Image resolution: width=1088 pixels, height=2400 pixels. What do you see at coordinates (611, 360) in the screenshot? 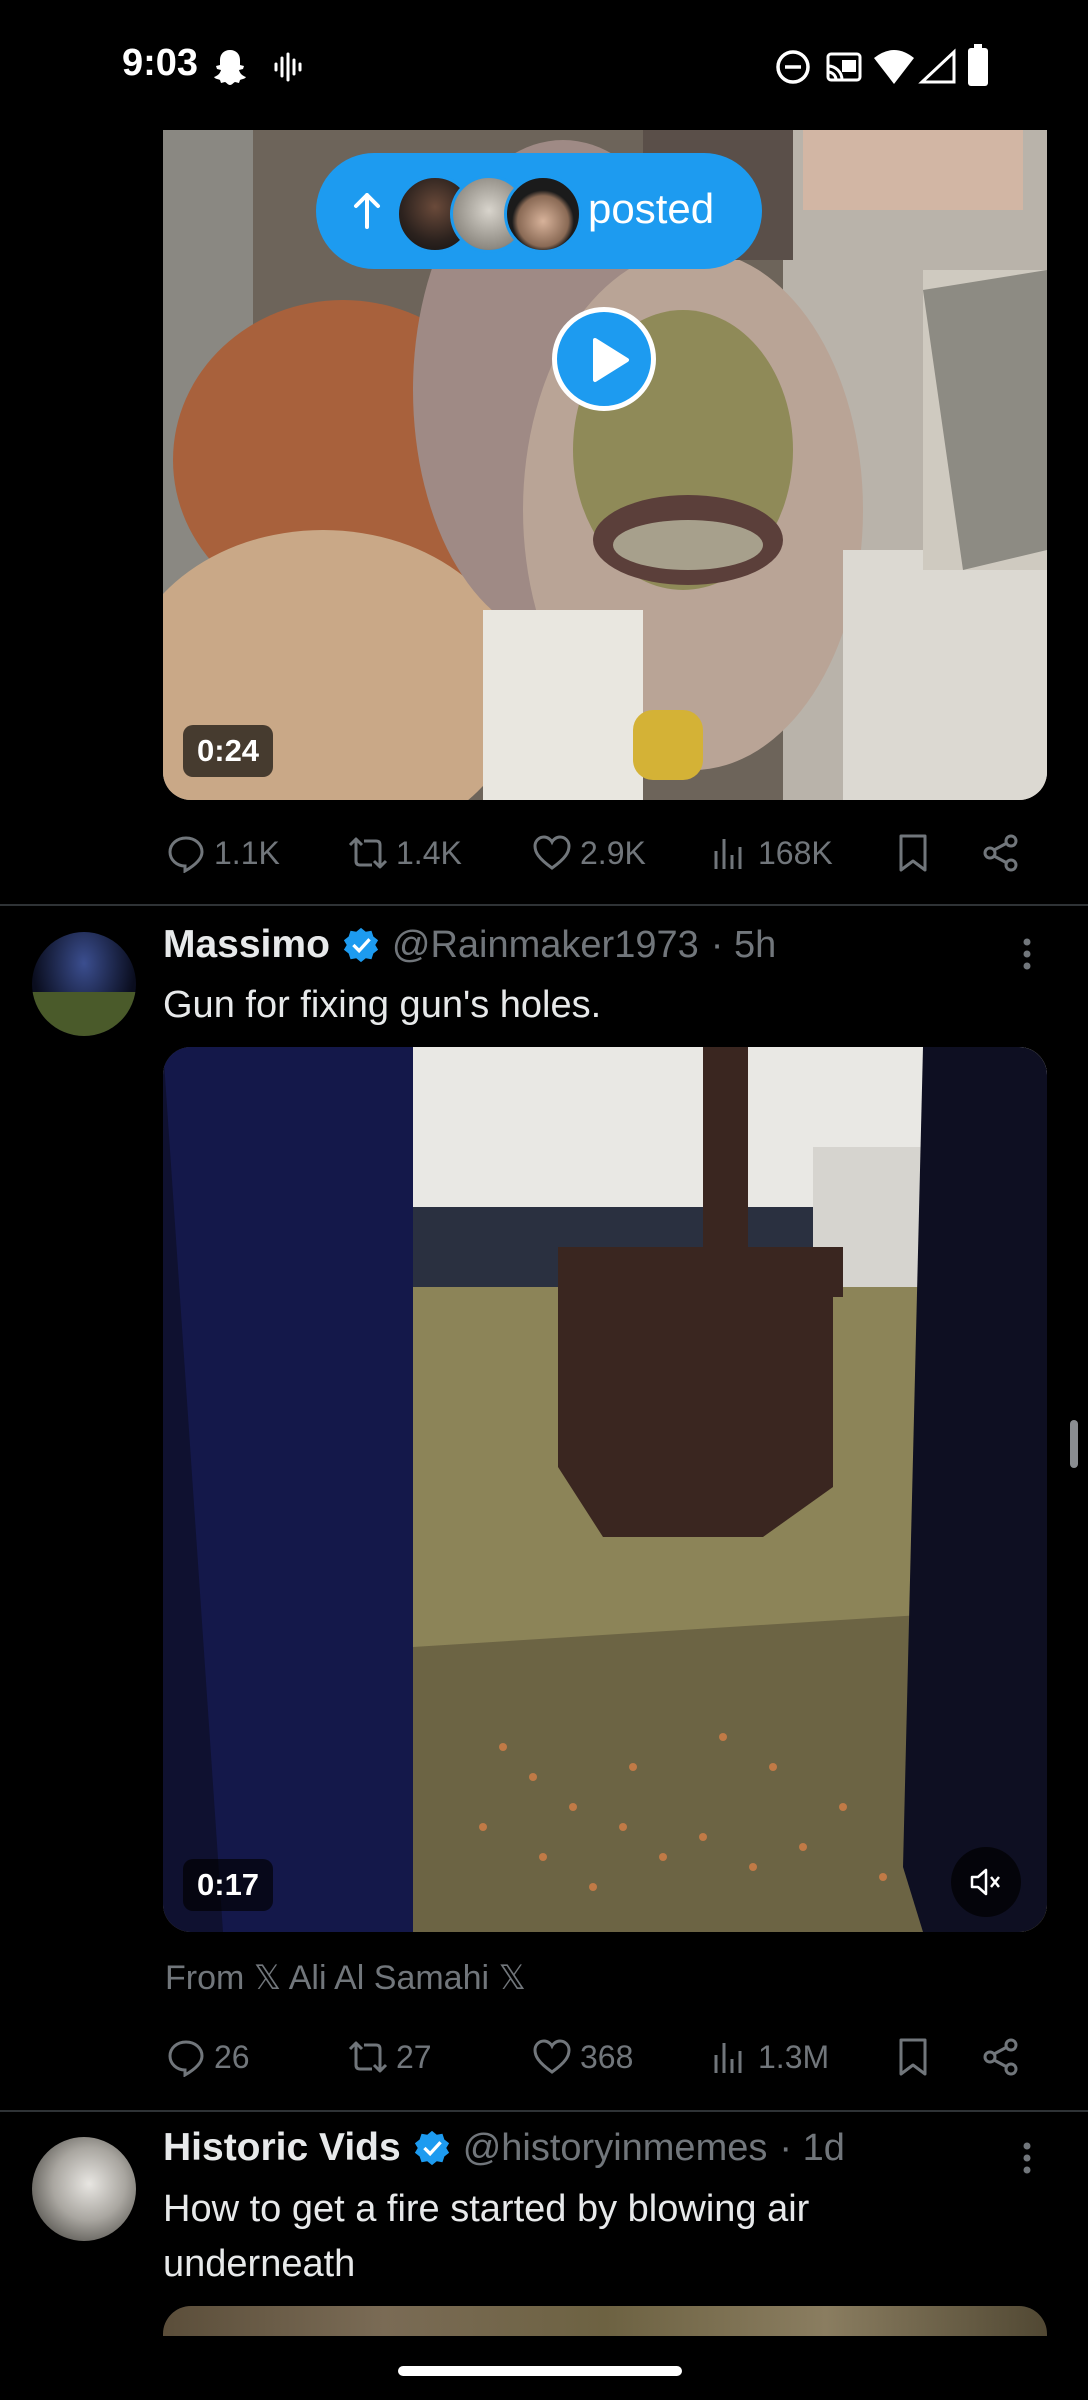
I see `play-icon` at bounding box center [611, 360].